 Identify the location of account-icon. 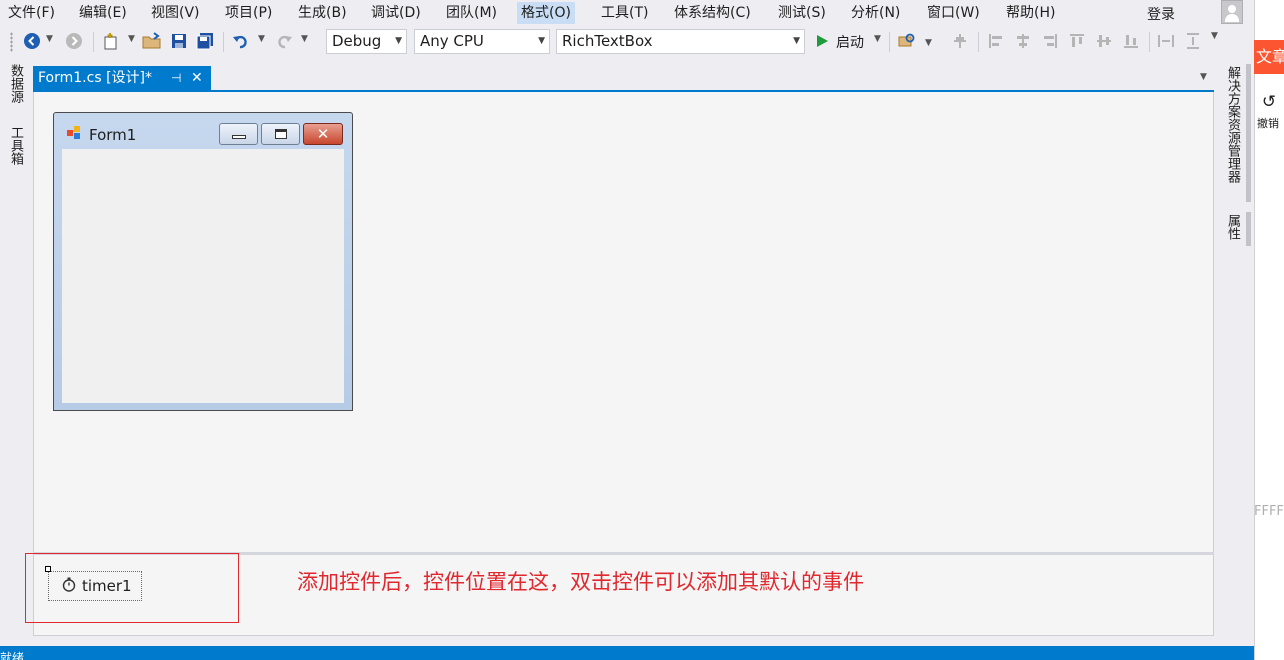
(1232, 12).